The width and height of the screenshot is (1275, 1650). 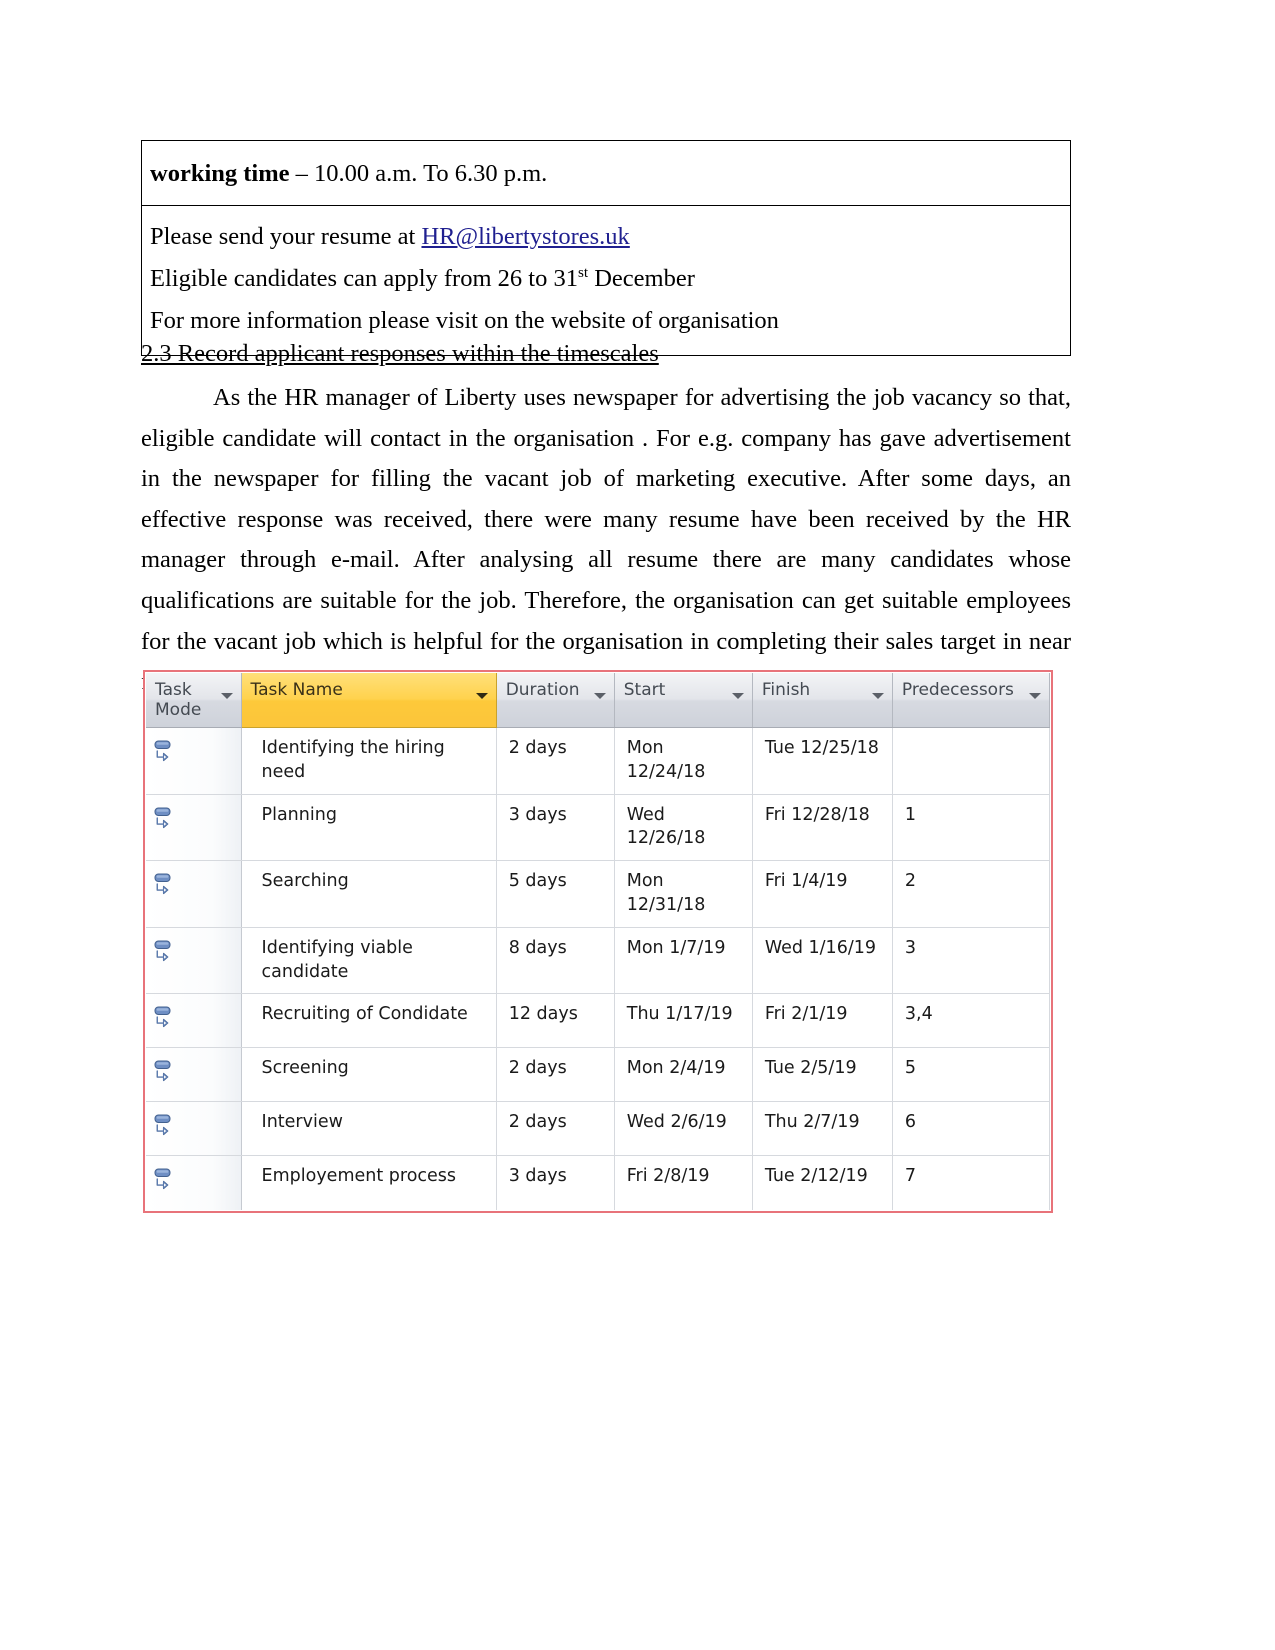 I want to click on cell-predecessors: 1, so click(x=971, y=828).